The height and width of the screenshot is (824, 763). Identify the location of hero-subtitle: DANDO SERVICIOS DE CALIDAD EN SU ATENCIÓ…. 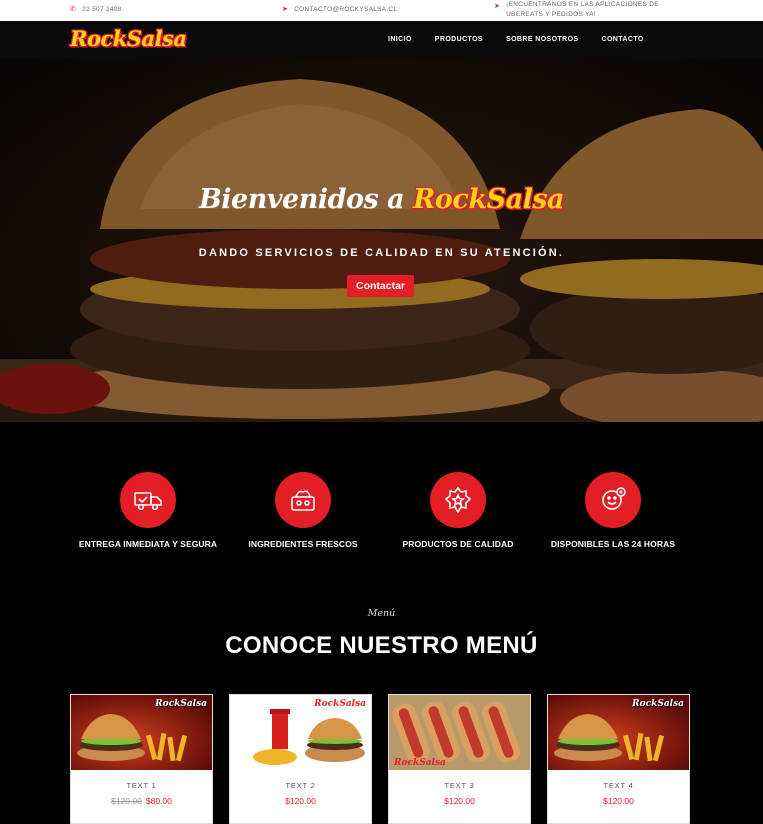
(381, 253).